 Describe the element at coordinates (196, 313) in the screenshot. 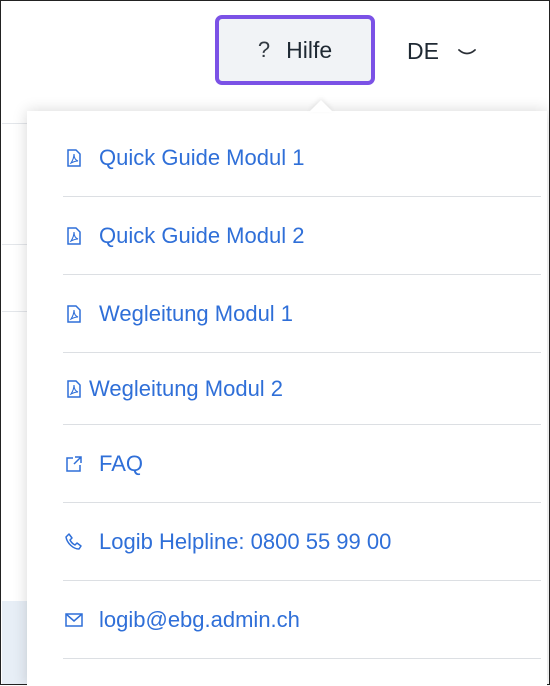

I see `menu-item-label: Wegleitung Modul 1` at that location.